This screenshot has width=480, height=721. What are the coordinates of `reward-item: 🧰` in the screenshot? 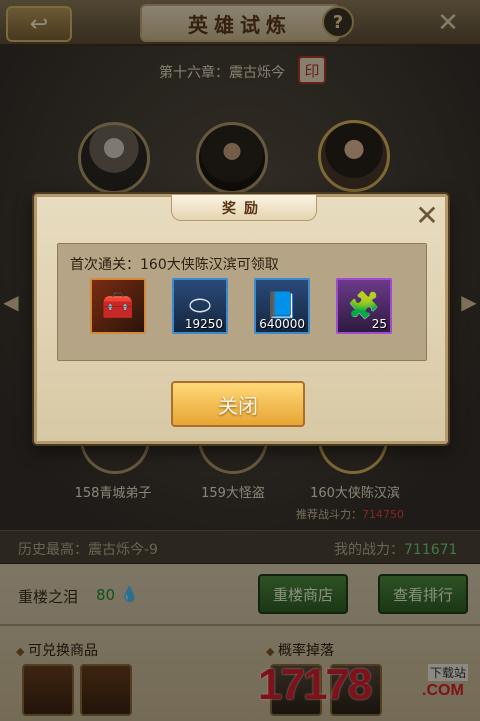 It's located at (118, 306).